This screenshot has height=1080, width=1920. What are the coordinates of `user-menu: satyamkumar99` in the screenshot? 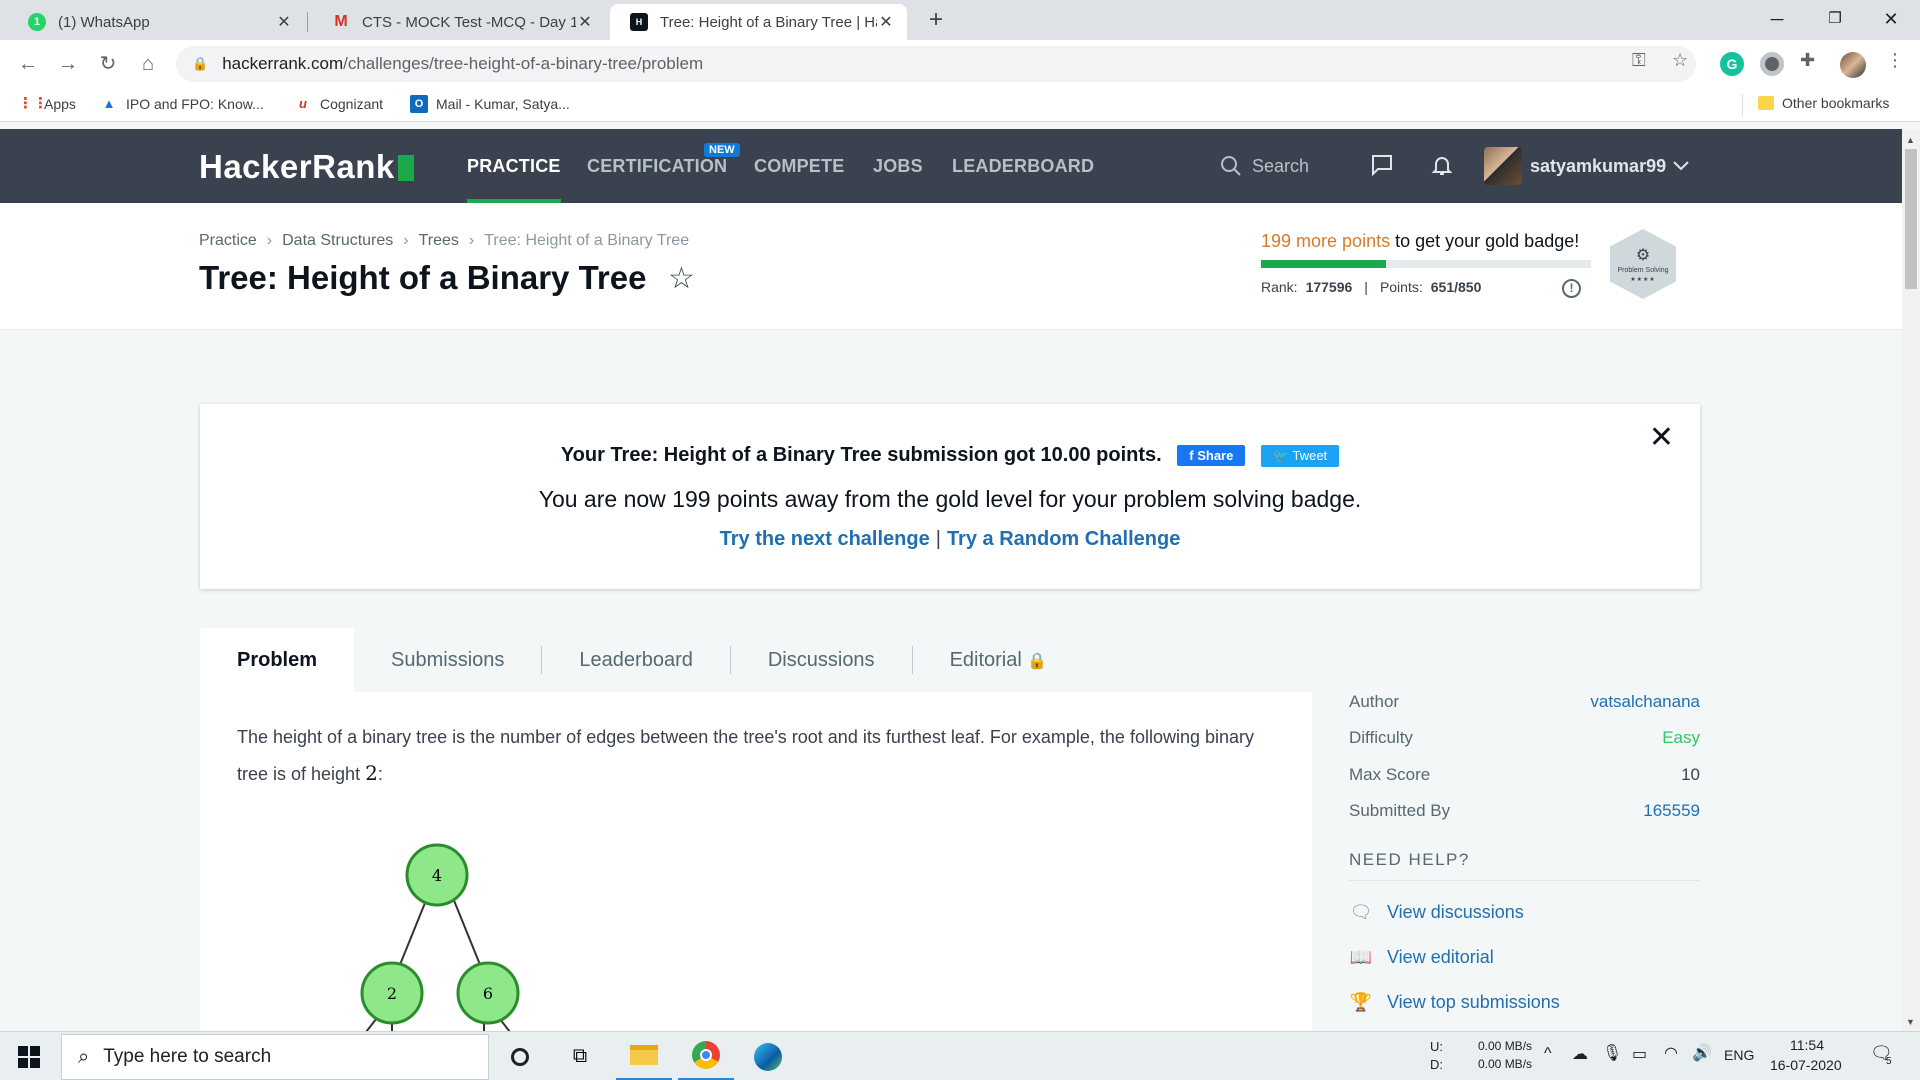 It's located at (1587, 166).